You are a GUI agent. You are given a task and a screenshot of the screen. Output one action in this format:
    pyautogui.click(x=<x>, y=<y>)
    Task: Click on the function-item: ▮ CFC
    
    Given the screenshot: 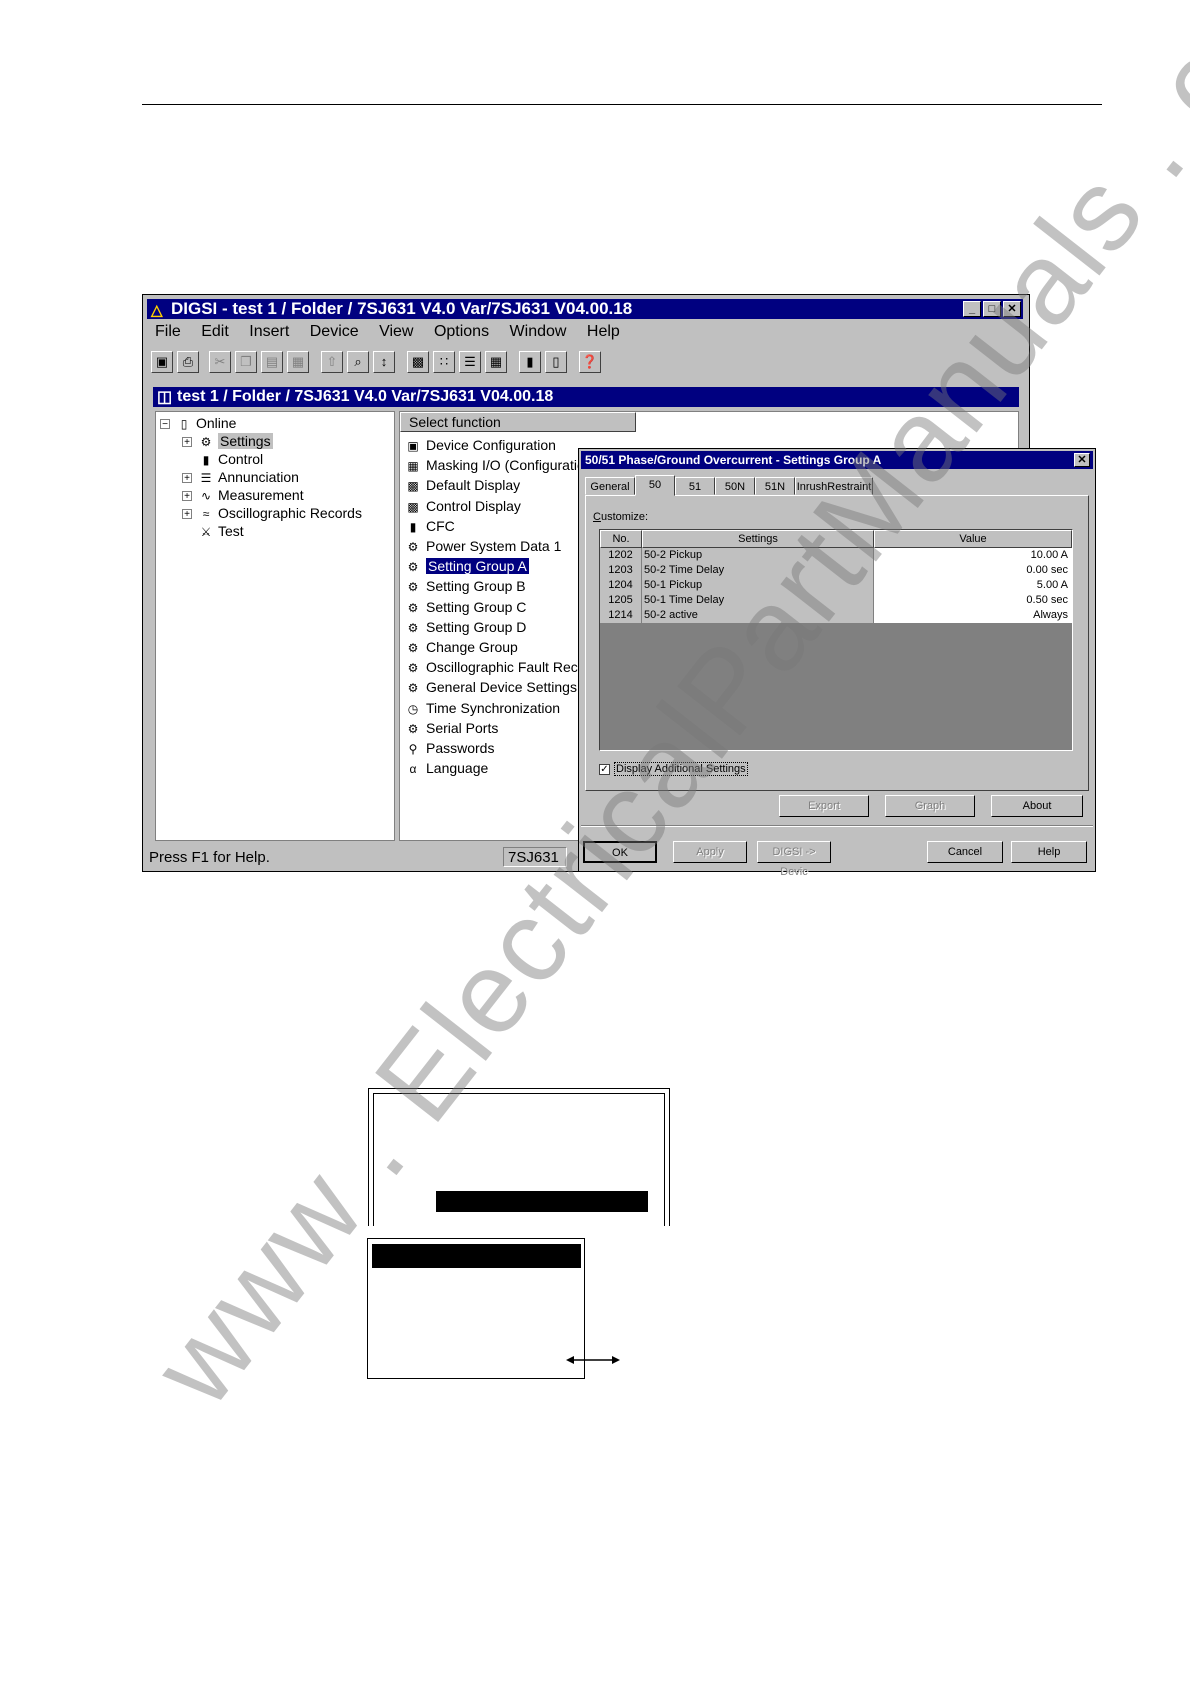 What is the action you would take?
    pyautogui.click(x=429, y=526)
    